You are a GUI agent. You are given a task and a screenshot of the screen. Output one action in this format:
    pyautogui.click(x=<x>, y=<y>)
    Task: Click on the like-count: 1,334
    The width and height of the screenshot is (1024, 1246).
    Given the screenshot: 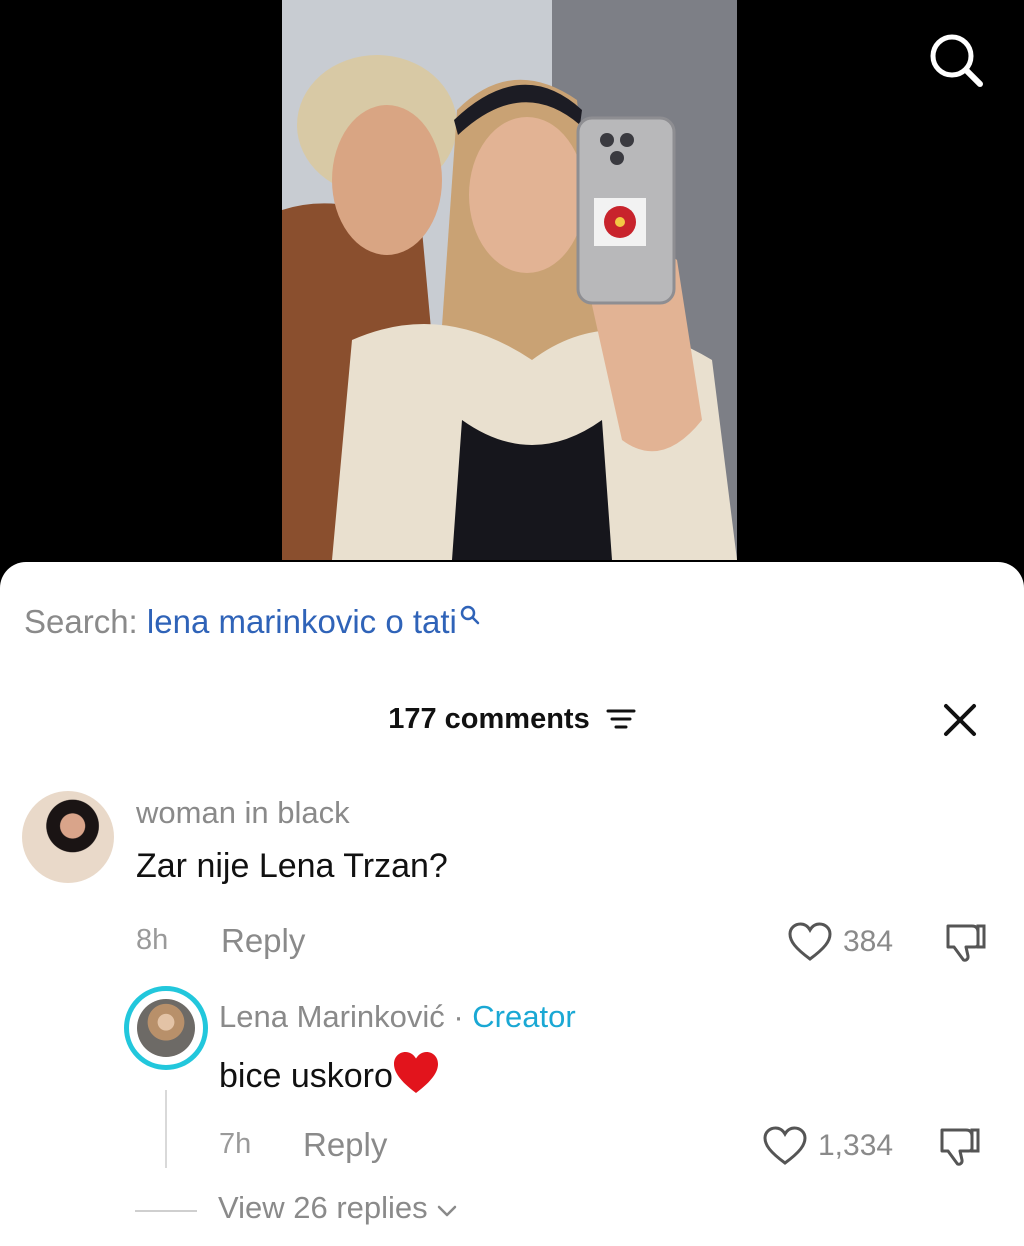 What is the action you would take?
    pyautogui.click(x=856, y=1145)
    